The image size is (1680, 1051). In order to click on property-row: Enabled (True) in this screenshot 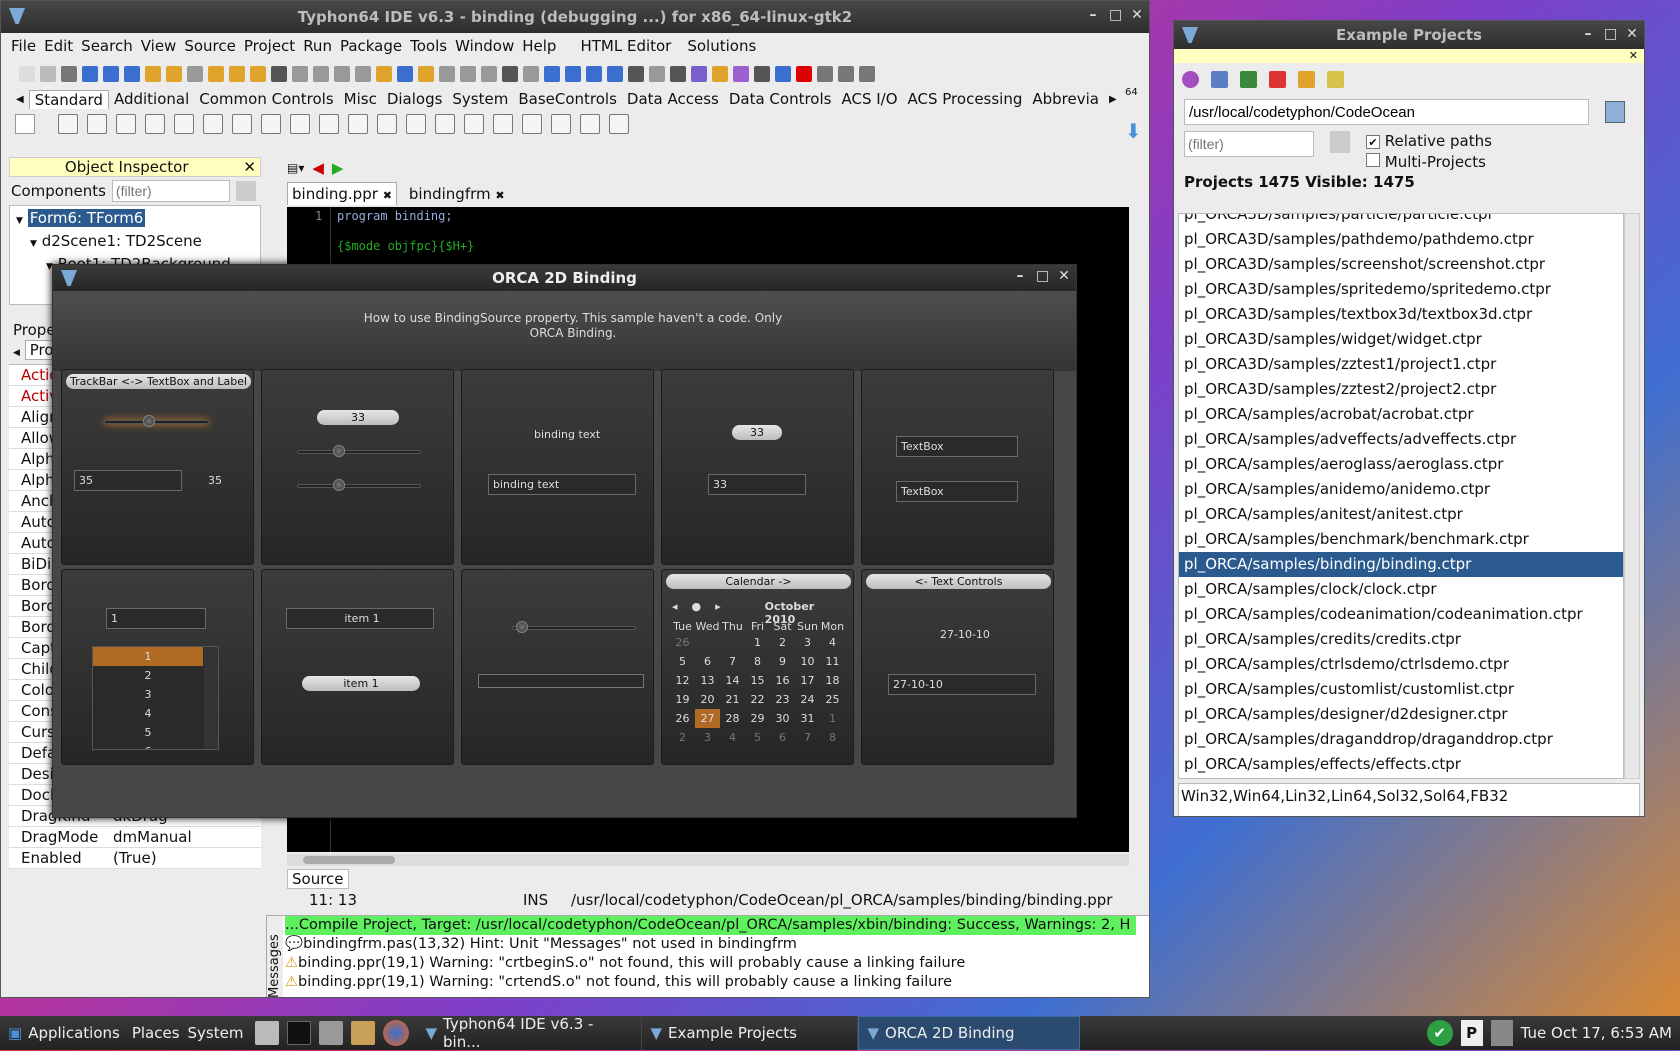, I will do `click(135, 858)`.